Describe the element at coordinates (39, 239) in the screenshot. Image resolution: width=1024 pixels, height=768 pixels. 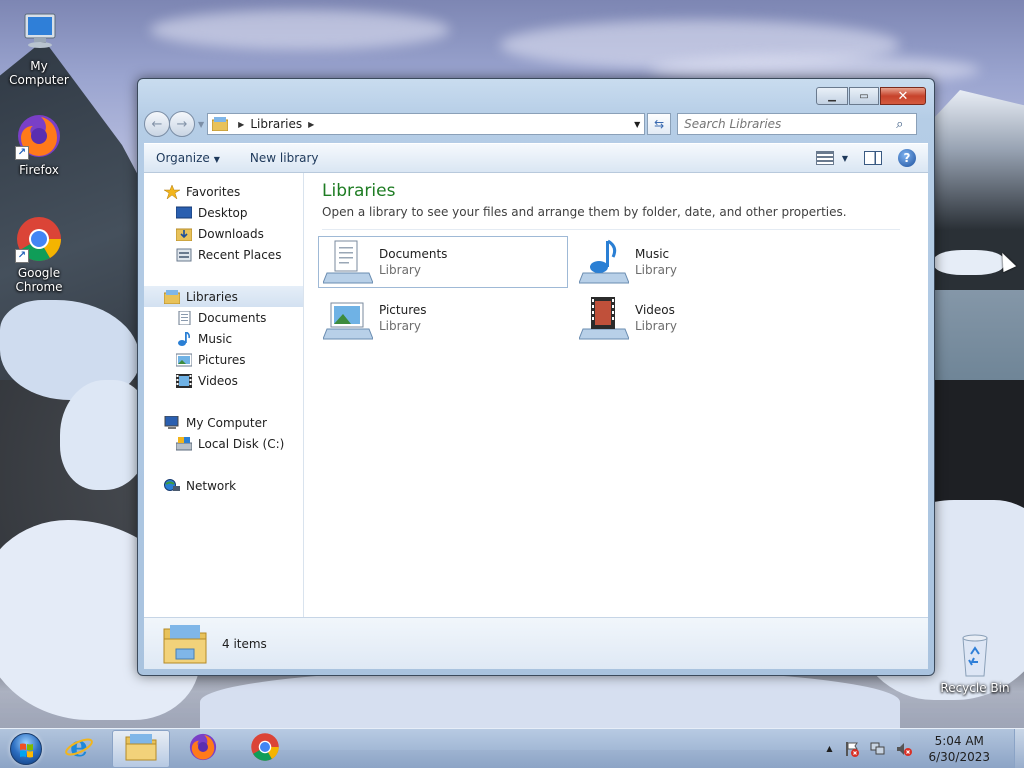
I see `chrome-icon: ↗` at that location.